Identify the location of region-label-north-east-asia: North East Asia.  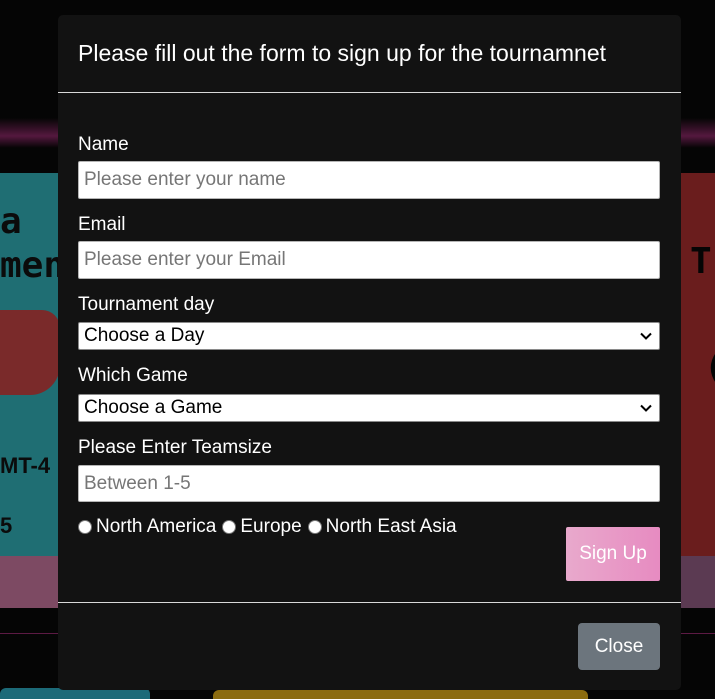
(391, 526).